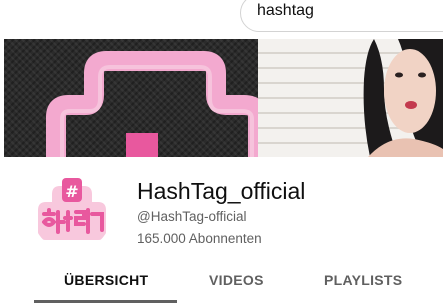 The width and height of the screenshot is (443, 308). Describe the element at coordinates (236, 280) in the screenshot. I see `tab-videos: VIDEOS` at that location.